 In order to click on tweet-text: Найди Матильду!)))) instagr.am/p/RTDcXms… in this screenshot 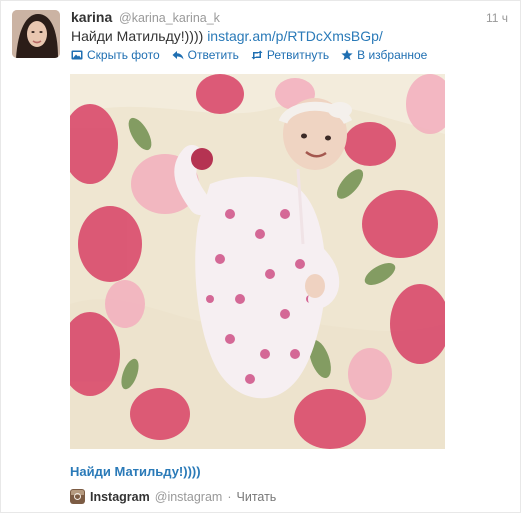, I will do `click(227, 36)`.